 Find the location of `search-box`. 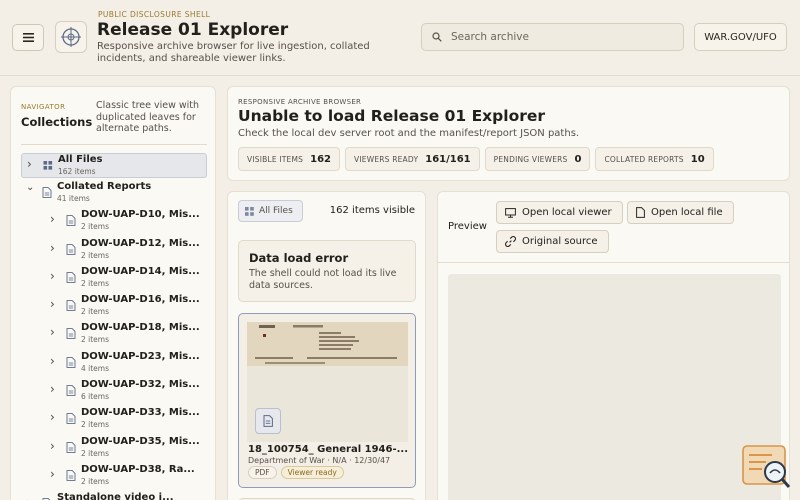

search-box is located at coordinates (552, 37).